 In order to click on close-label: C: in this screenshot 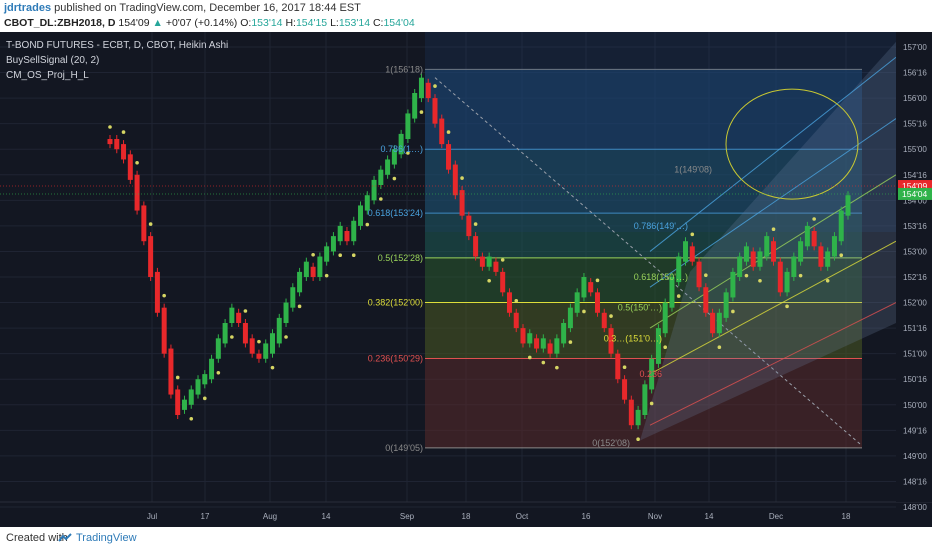, I will do `click(378, 23)`.